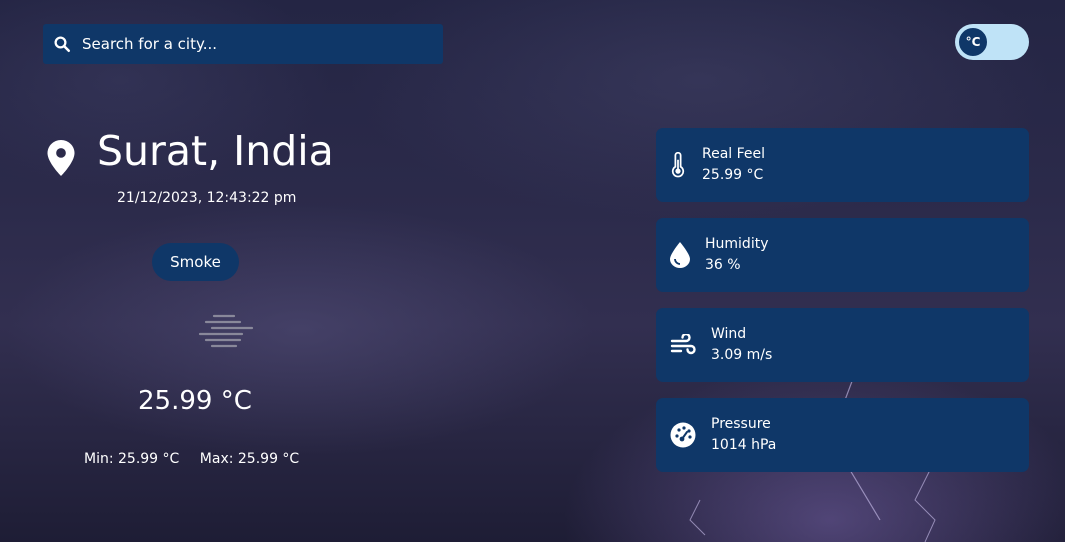 The image size is (1065, 542). I want to click on card-humidity: Humidity 36 %, so click(842, 255).